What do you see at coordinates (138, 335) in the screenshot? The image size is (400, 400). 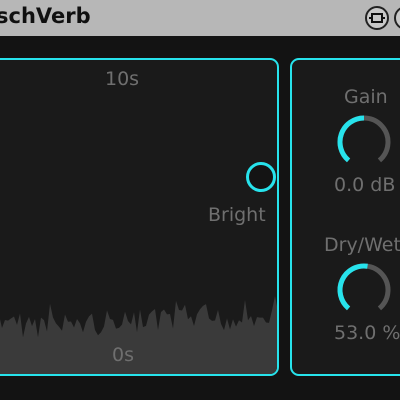 I see `spectrum-noise` at bounding box center [138, 335].